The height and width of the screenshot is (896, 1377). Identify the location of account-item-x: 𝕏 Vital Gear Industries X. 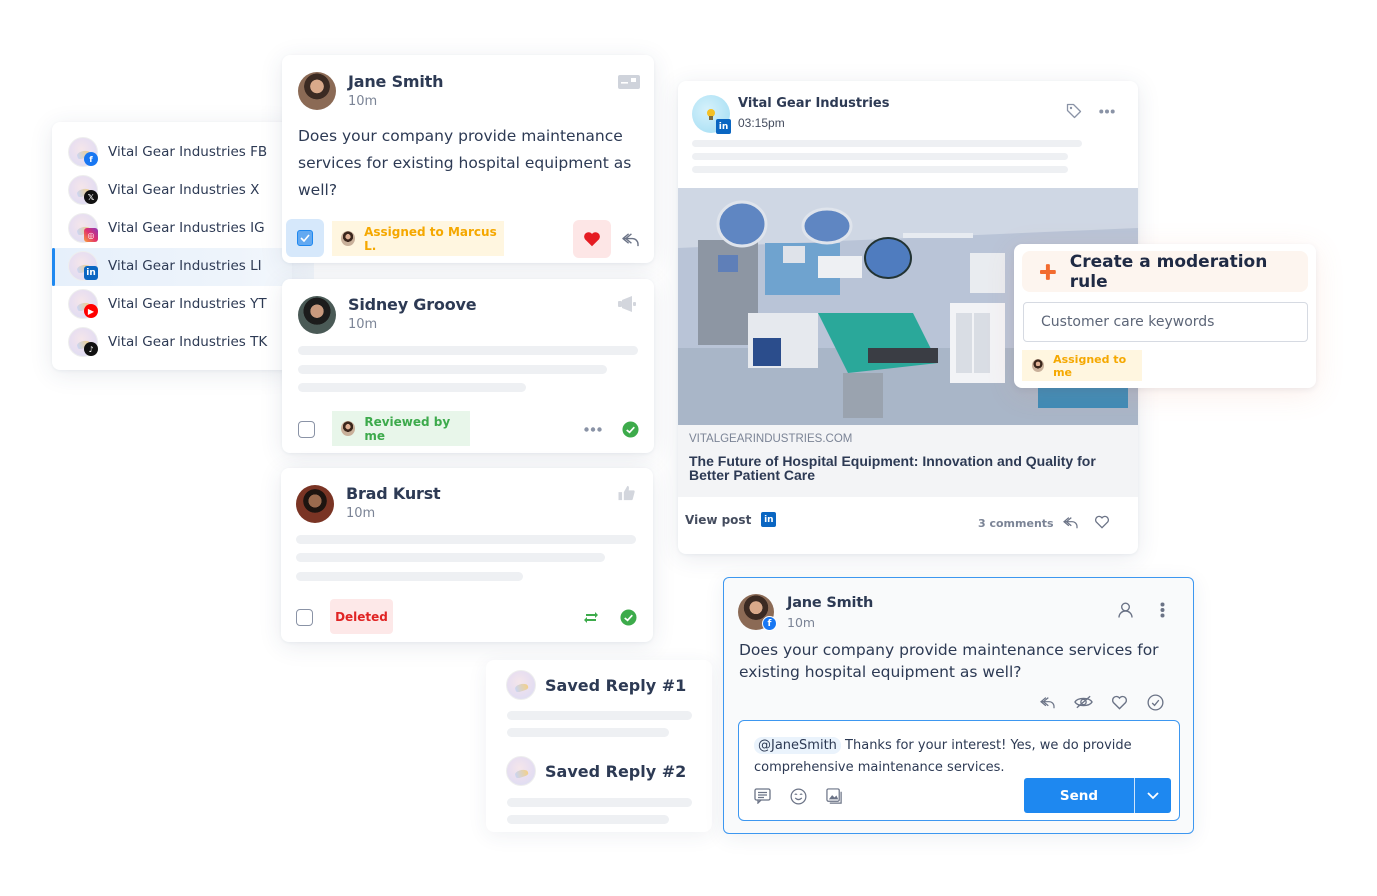
(183, 191).